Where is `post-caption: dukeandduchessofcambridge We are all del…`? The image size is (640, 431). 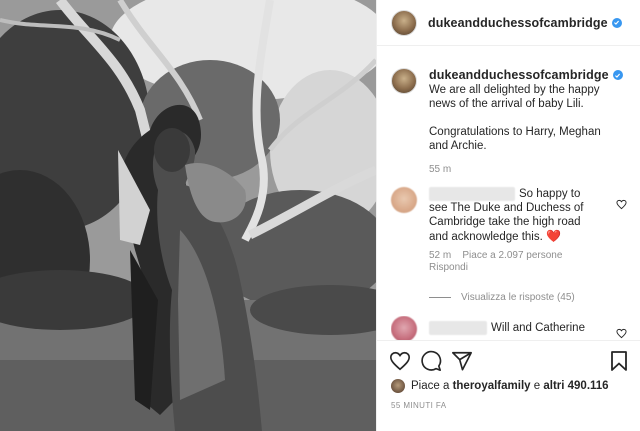
post-caption: dukeandduchessofcambridge We are all del… is located at coordinates (513, 122).